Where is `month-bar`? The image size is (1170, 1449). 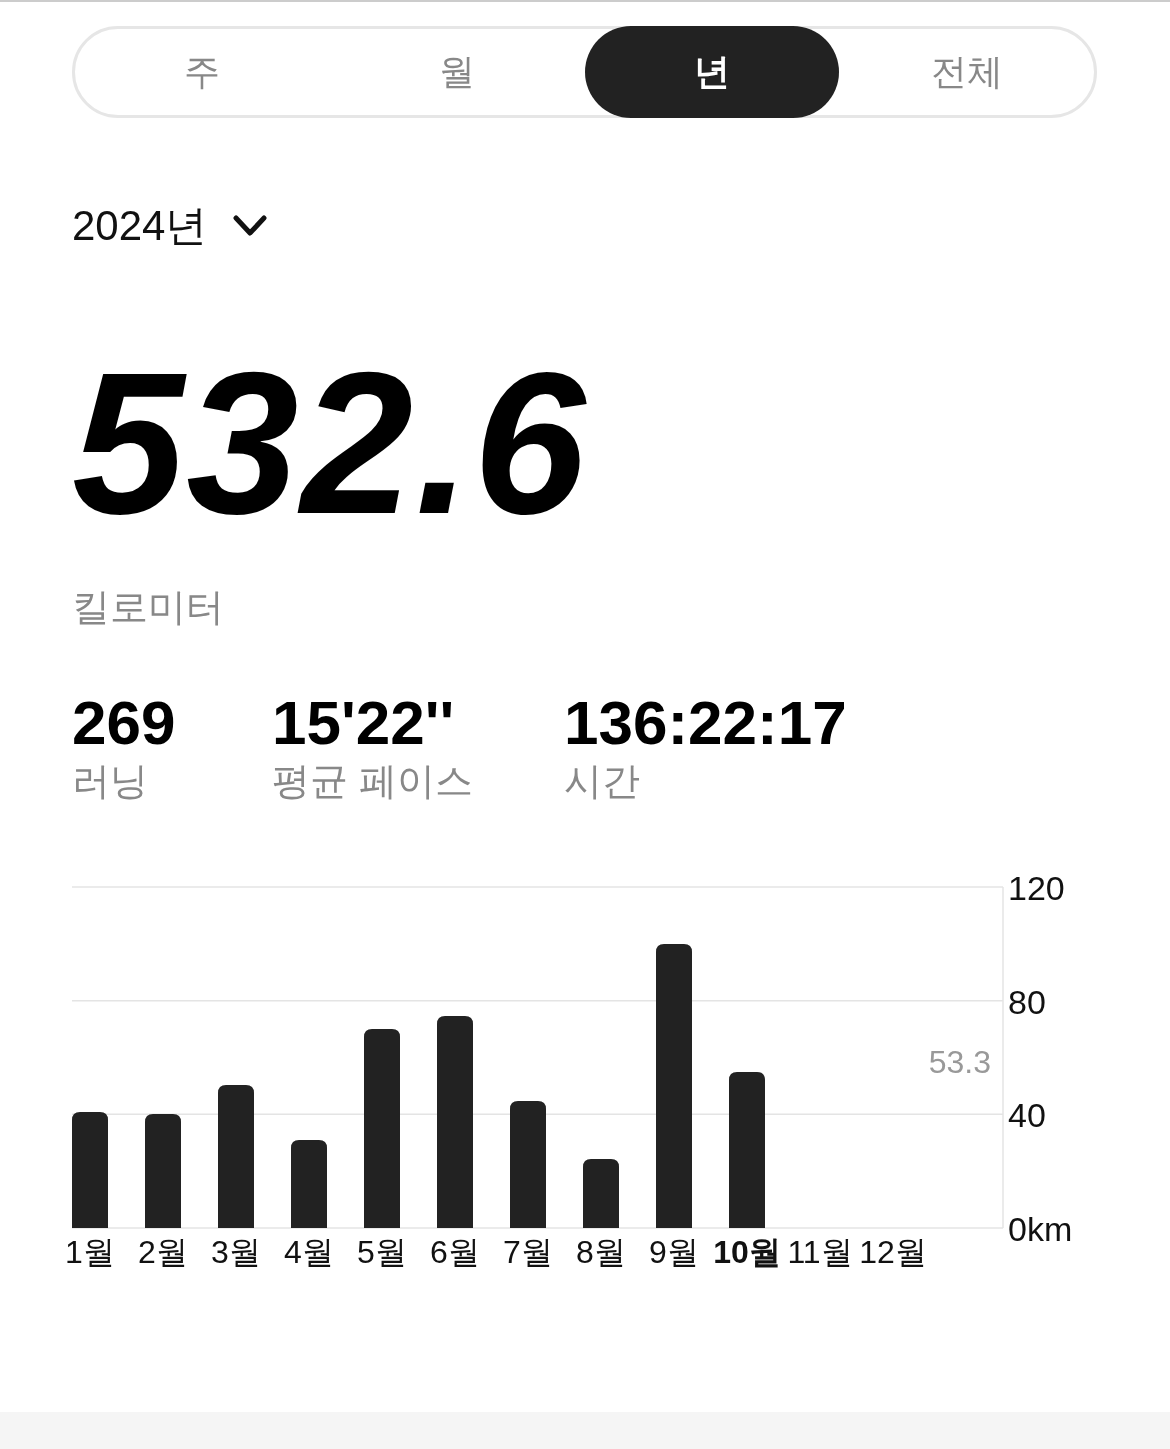
month-bar is located at coordinates (601, 1193).